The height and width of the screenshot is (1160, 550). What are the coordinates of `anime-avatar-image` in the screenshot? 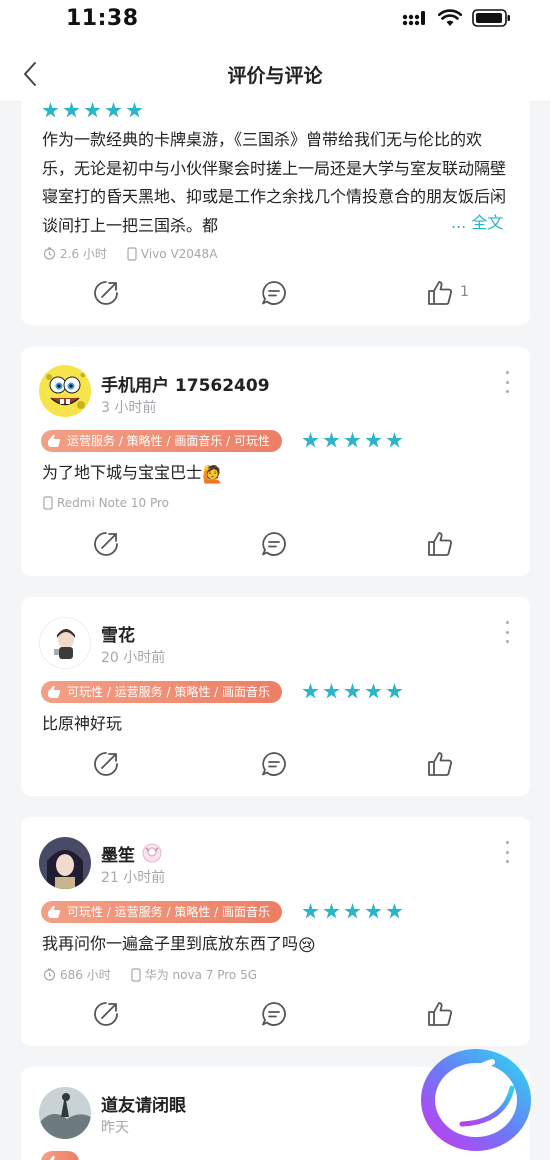 It's located at (65, 863).